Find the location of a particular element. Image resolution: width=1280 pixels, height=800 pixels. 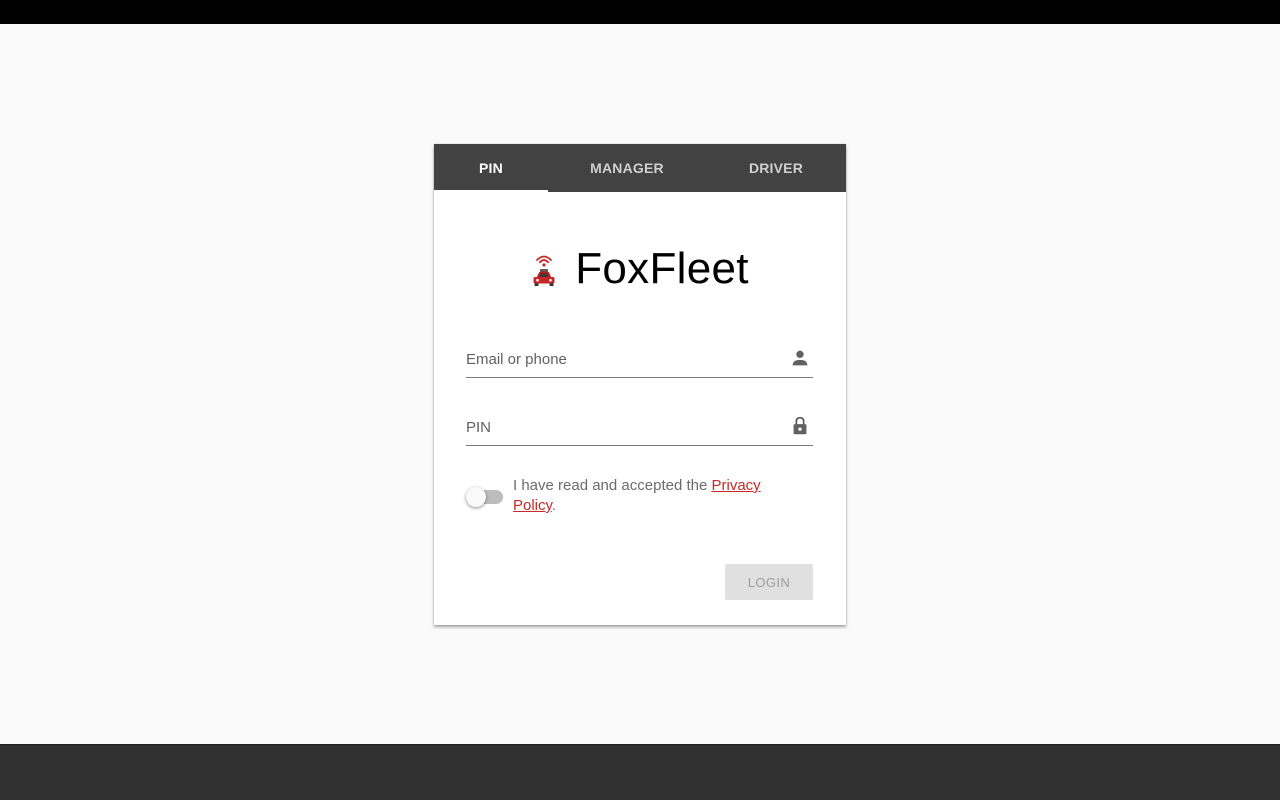

email-field is located at coordinates (639, 357).